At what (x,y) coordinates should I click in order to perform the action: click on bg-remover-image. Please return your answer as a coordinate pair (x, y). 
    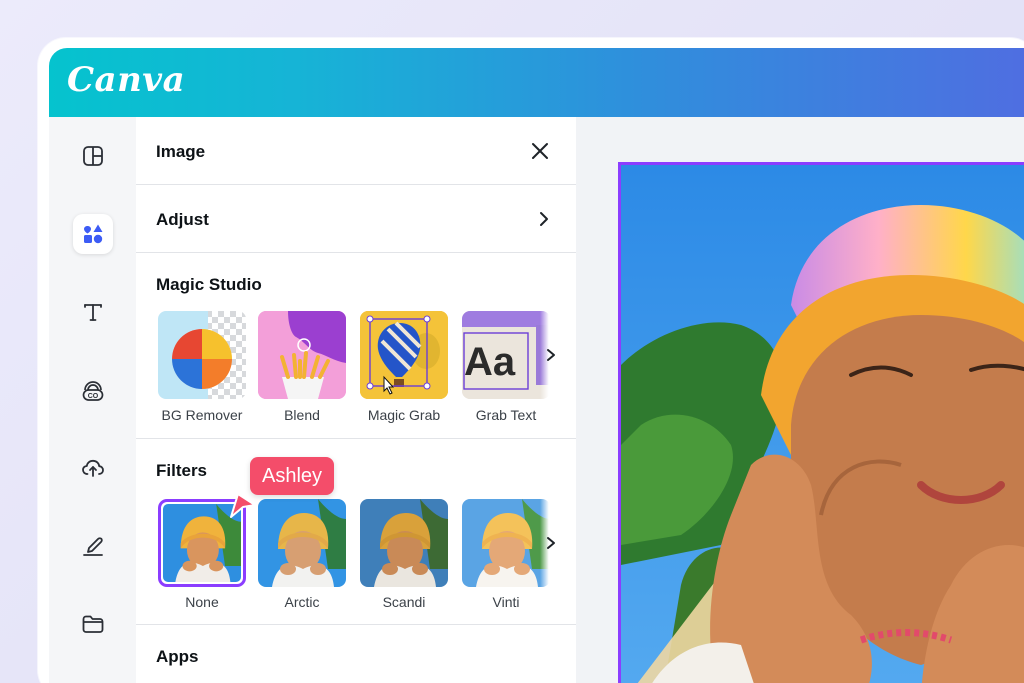
    Looking at the image, I should click on (202, 355).